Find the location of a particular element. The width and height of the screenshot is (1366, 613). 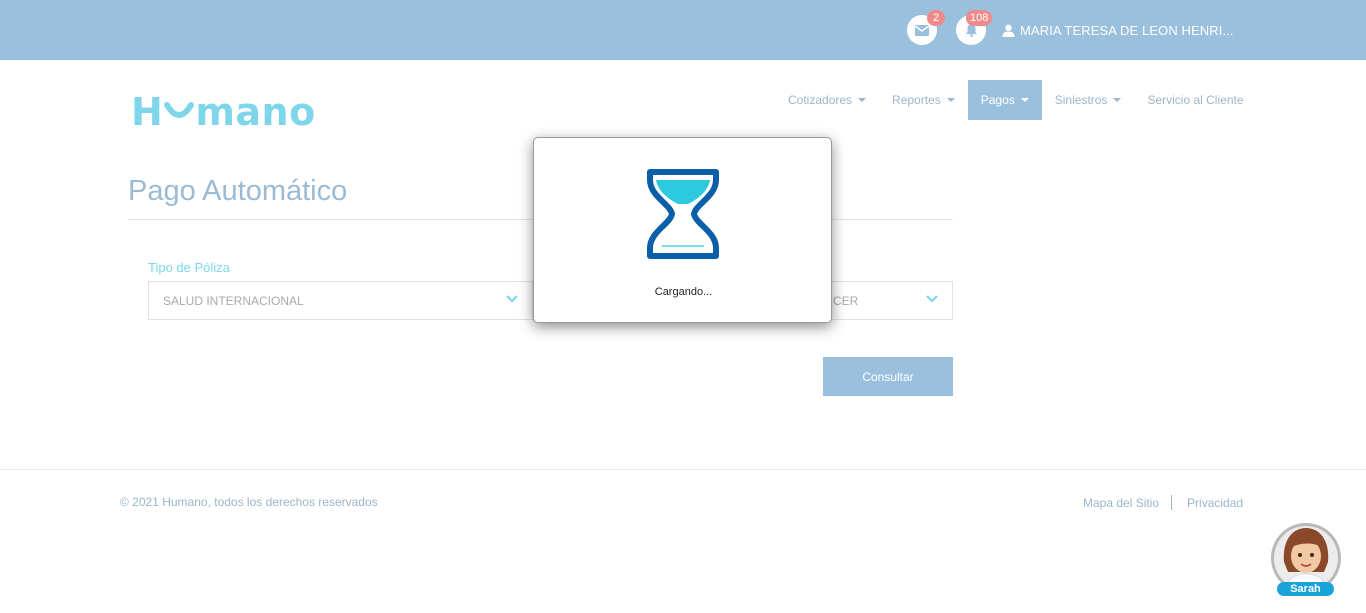

hourglass-icon is located at coordinates (683, 214).